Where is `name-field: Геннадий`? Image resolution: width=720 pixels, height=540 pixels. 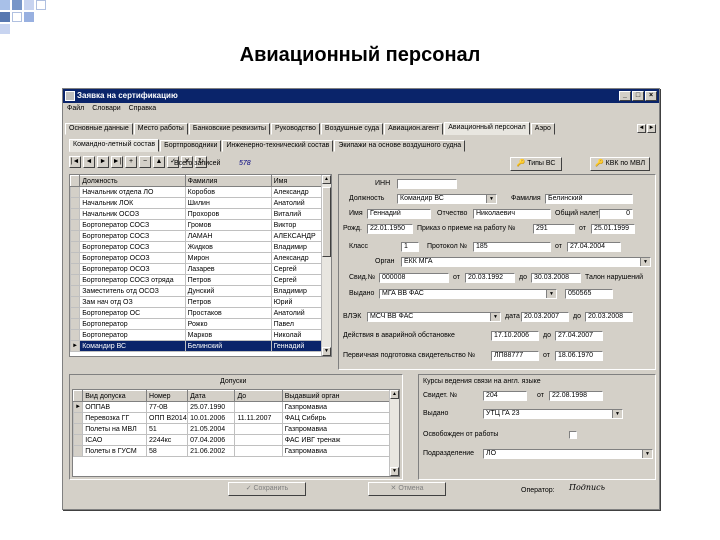
name-field: Геннадий is located at coordinates (399, 214).